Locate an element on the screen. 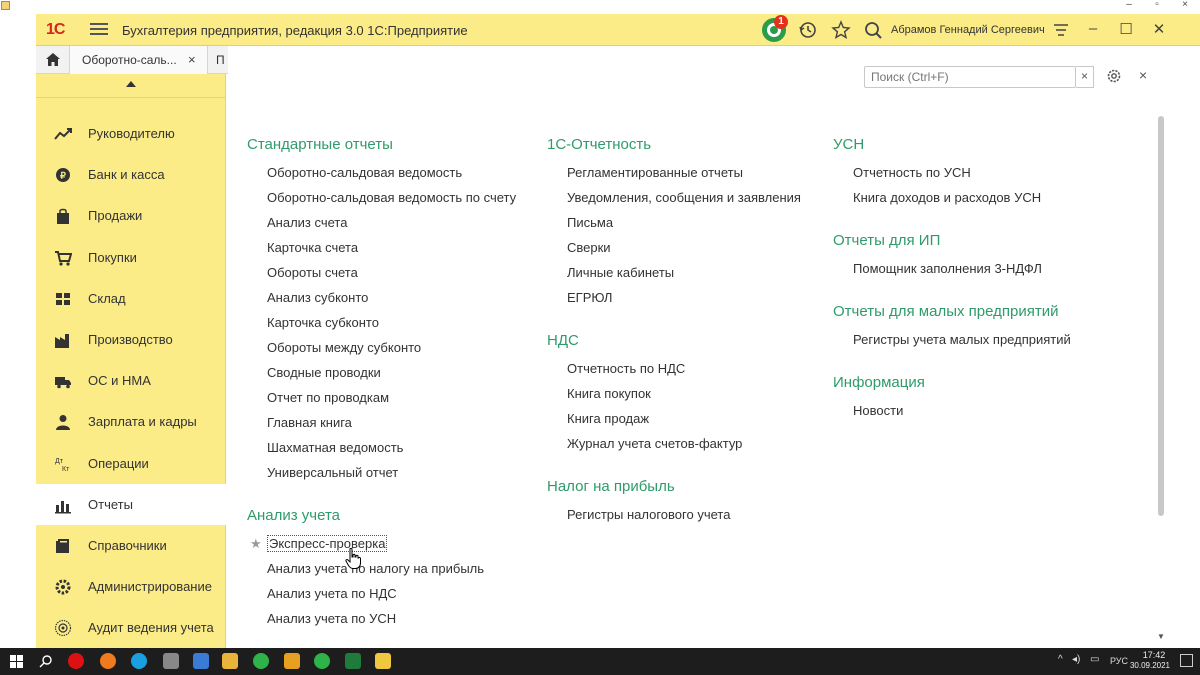 The width and height of the screenshot is (1200, 675). report-link: Универсальный отчет is located at coordinates (381, 472).